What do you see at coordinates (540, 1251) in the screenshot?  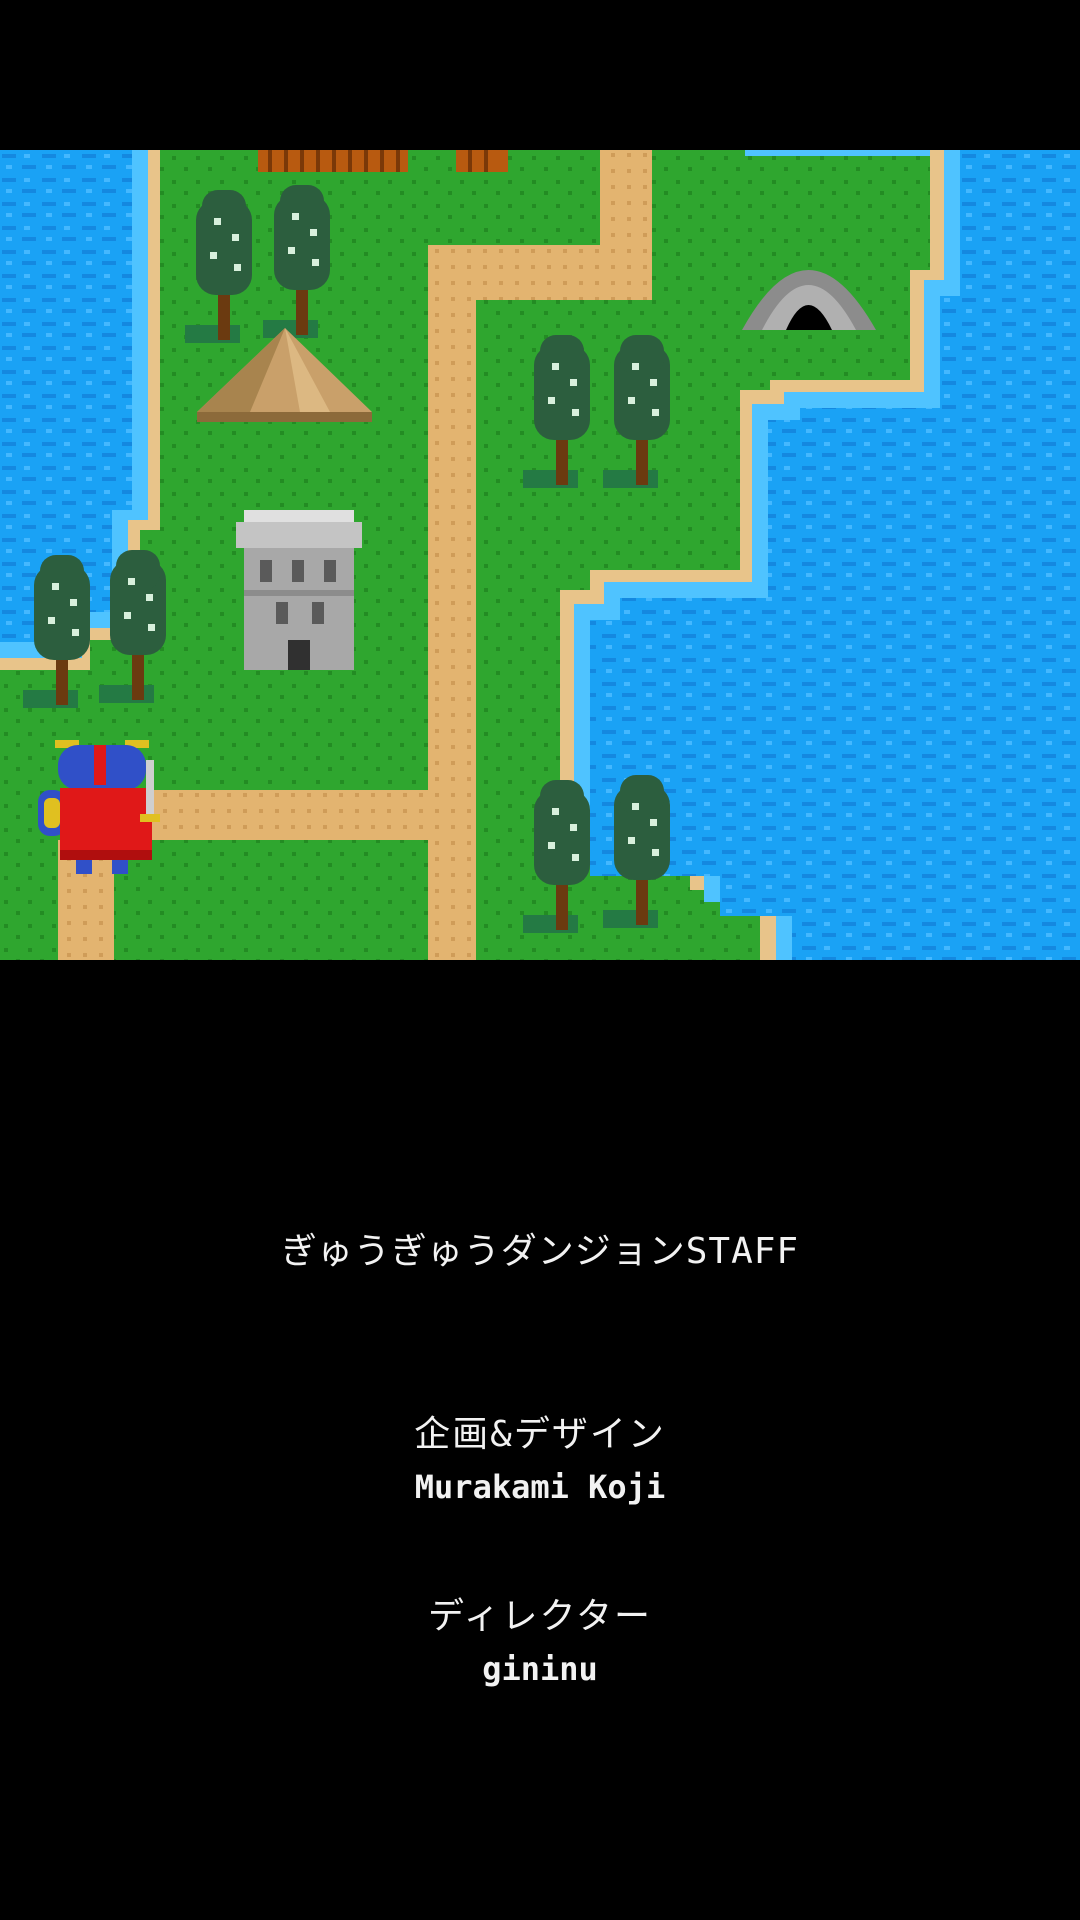 I see `credits-title: ぎゅうぎゅうダンジョンSTAFF` at bounding box center [540, 1251].